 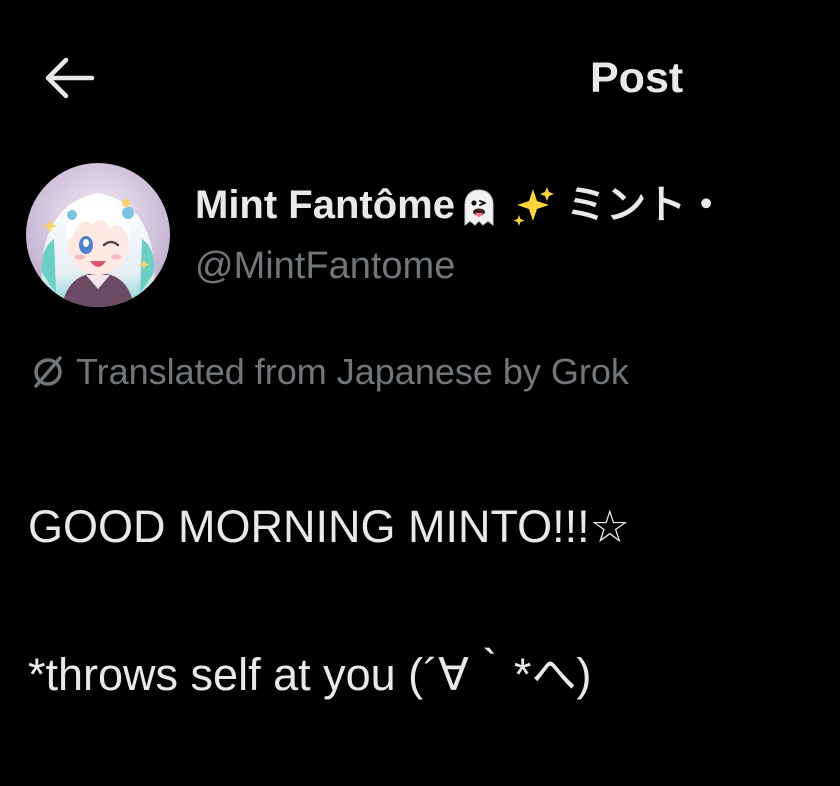 I want to click on translate-slash-icon, so click(x=48, y=372).